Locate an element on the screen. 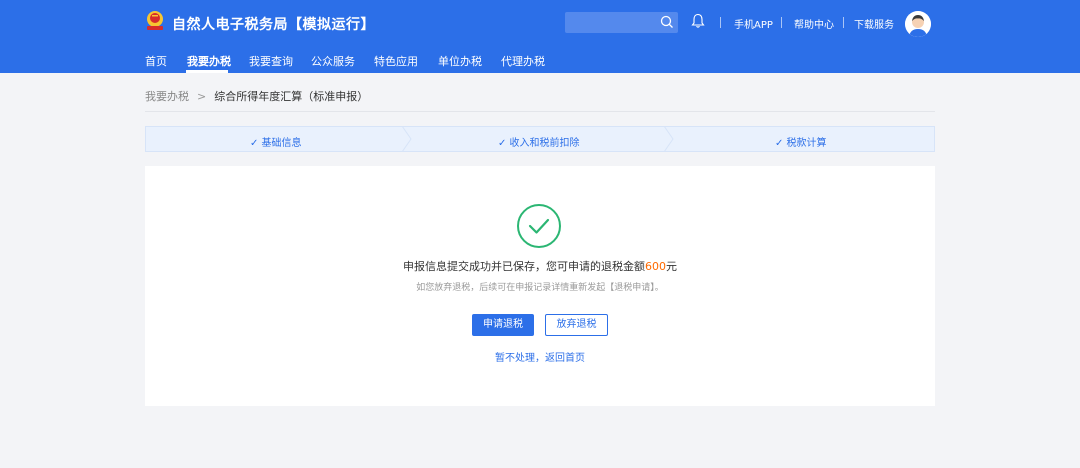 This screenshot has width=1080, height=468. breadcrumb-current: 综合所得年度汇算（标准申报） is located at coordinates (291, 96).